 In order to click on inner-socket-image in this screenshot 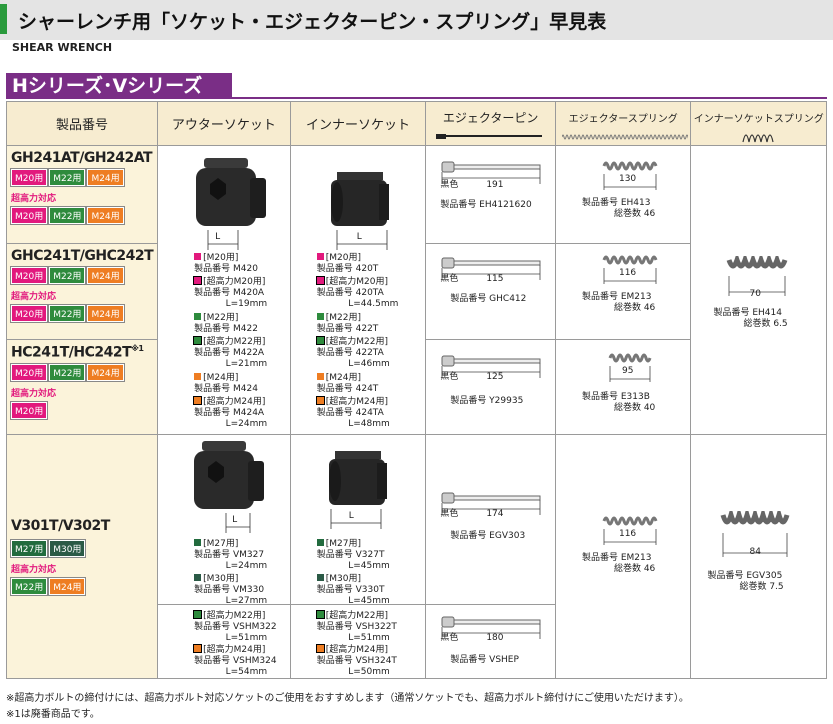, I will do `click(359, 211)`.